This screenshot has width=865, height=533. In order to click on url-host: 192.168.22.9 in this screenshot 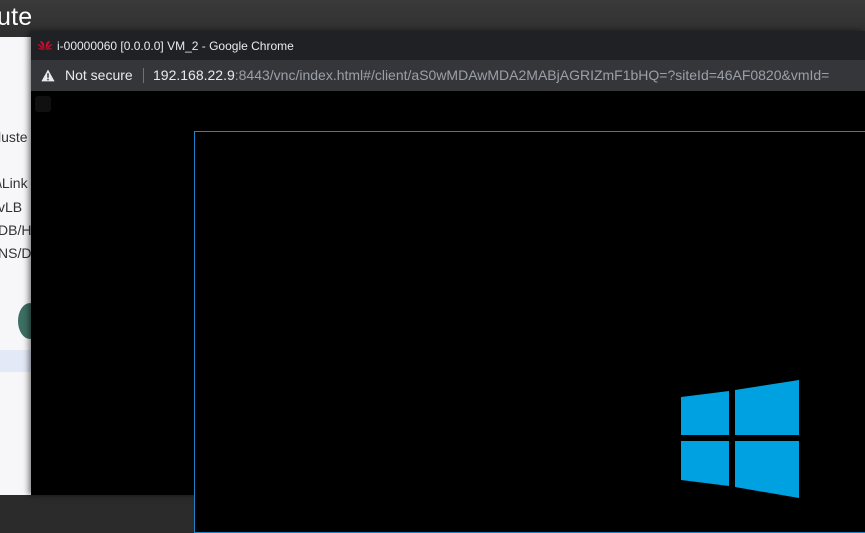, I will do `click(194, 75)`.